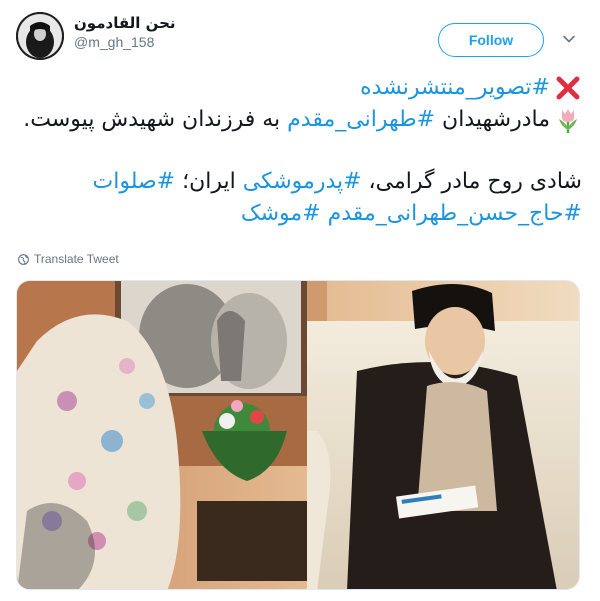 The width and height of the screenshot is (600, 601). What do you see at coordinates (155, 119) in the screenshot?
I see `tweet-text-segment: به فرزندان شهیدش پیوست.` at bounding box center [155, 119].